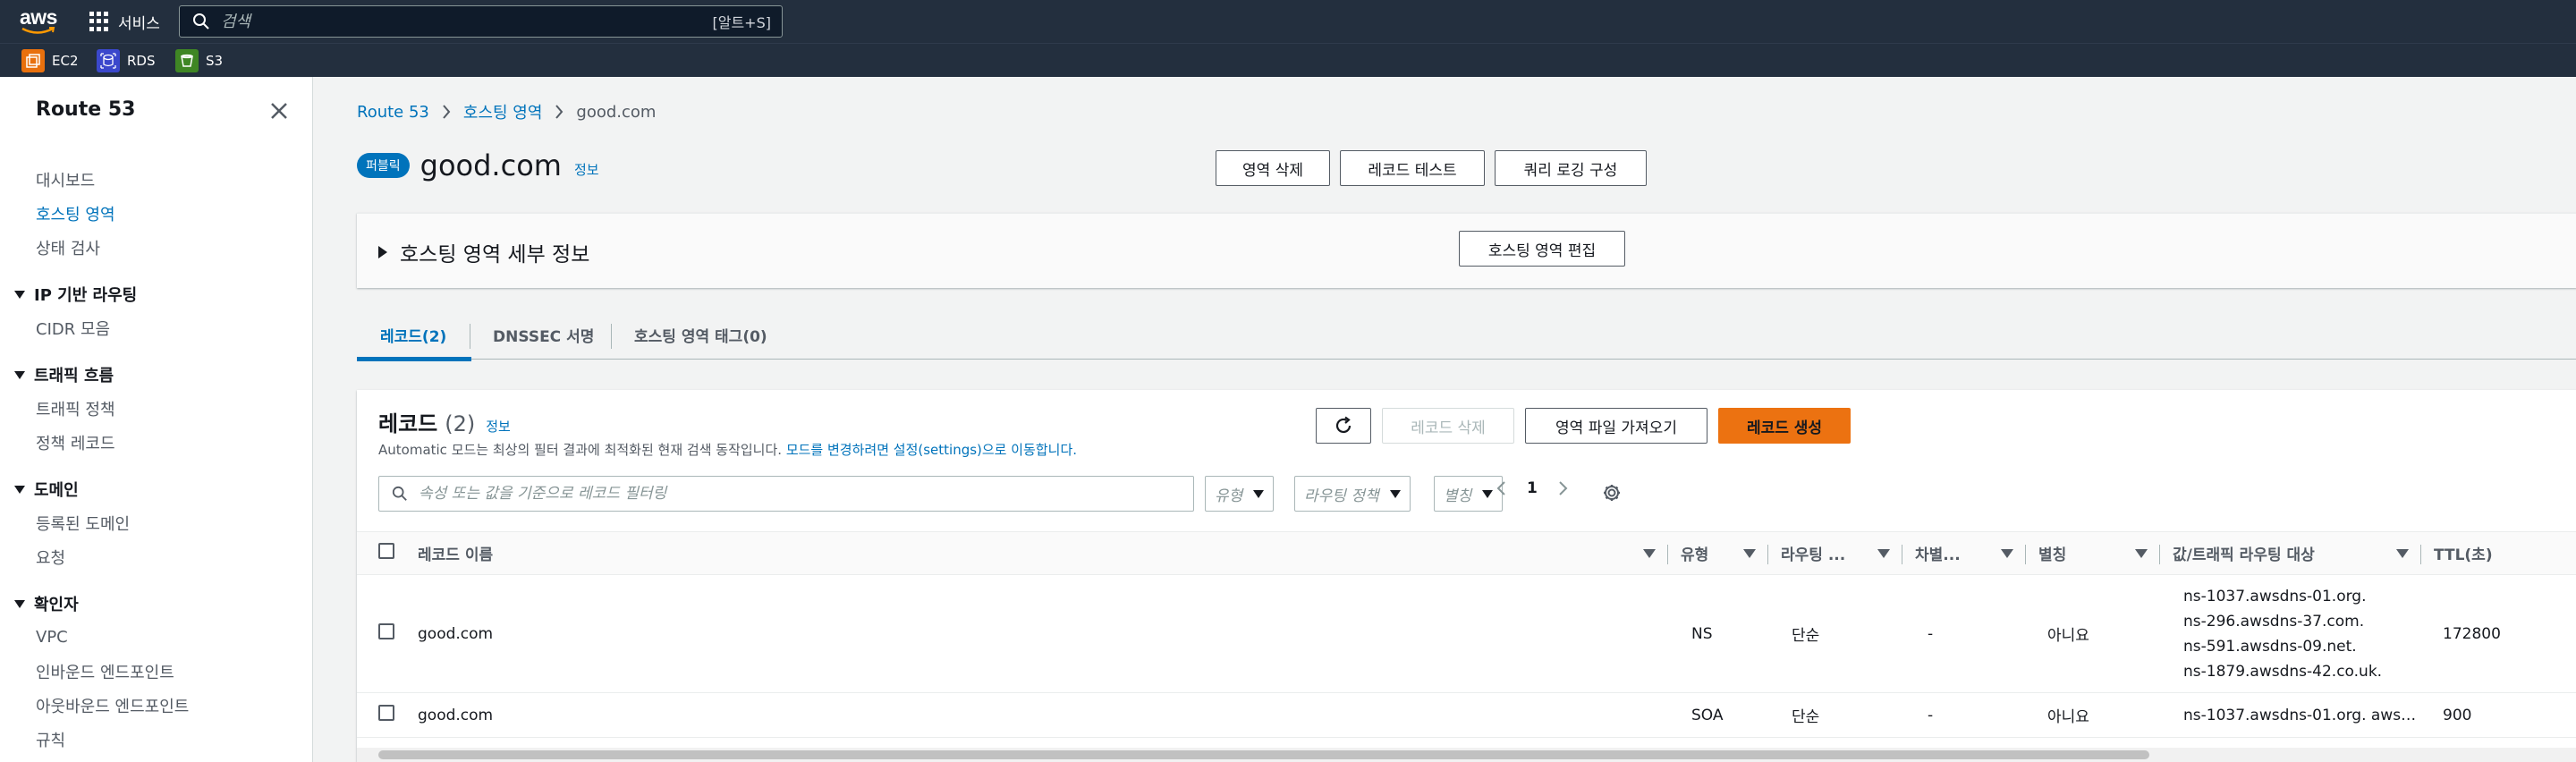 This screenshot has width=2576, height=762. I want to click on sidebar-item-rules: 규칙, so click(50, 739).